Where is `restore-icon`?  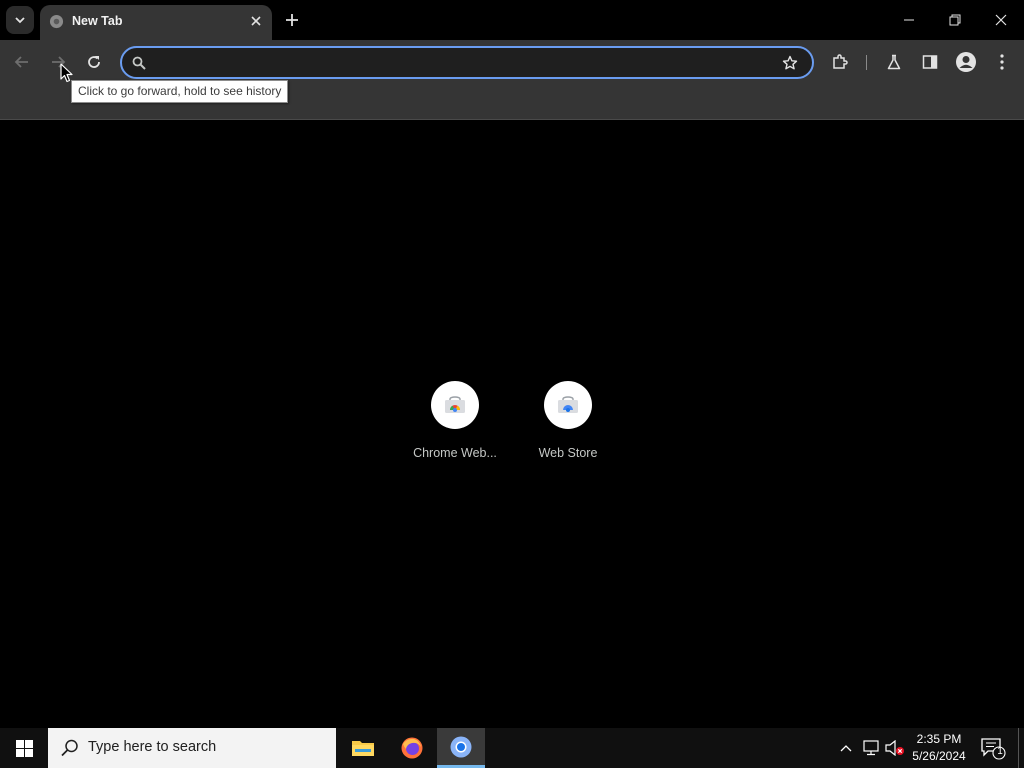 restore-icon is located at coordinates (955, 20).